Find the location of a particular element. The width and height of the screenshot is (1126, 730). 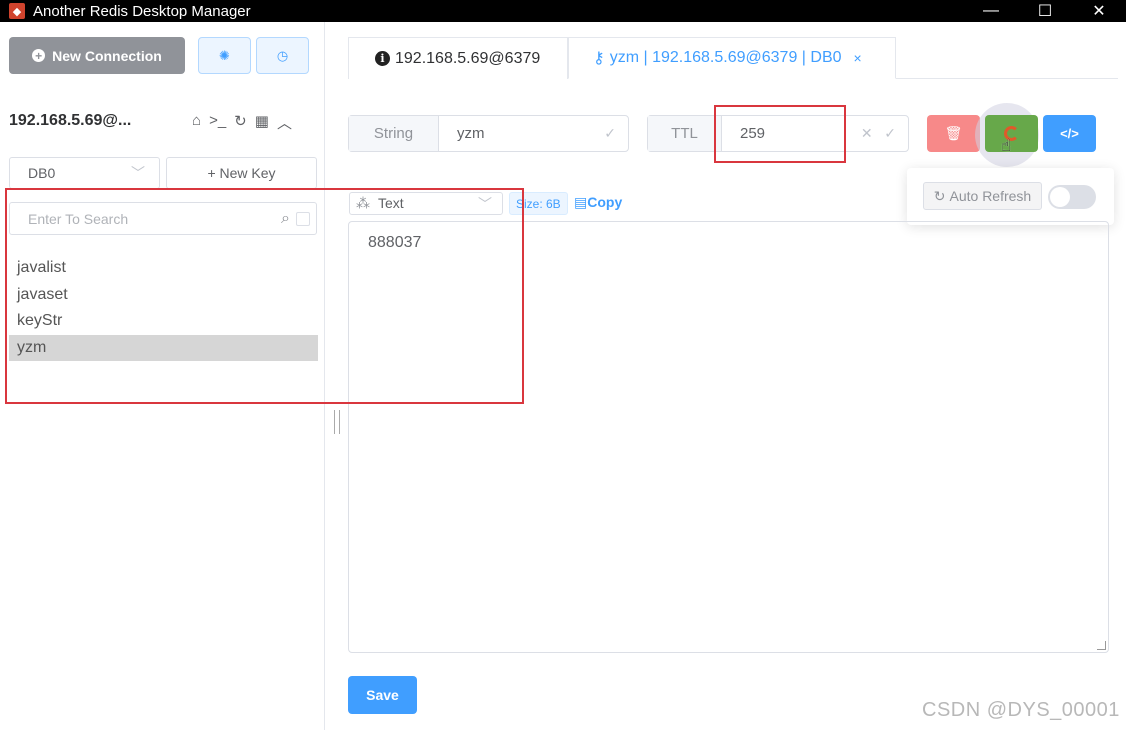

home-icon: ⌂ is located at coordinates (196, 122).